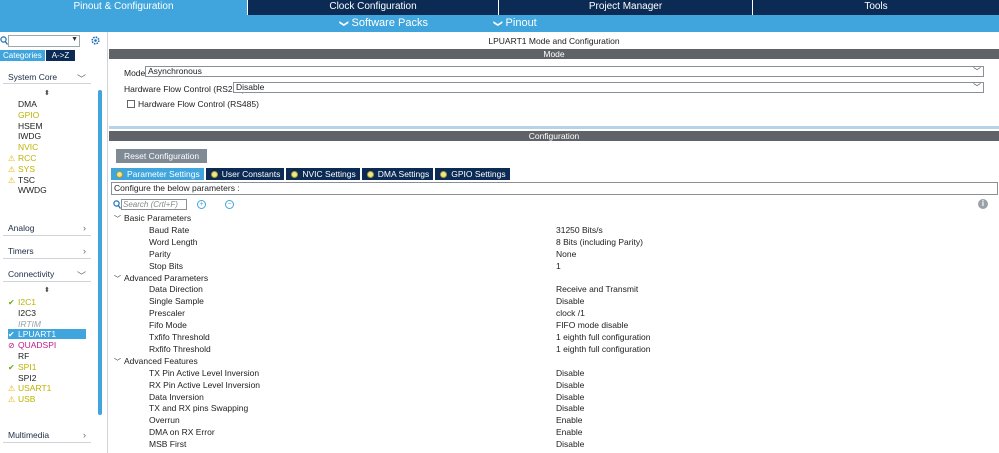 Image resolution: width=999 pixels, height=453 pixels. I want to click on sidebar-item-nvic: NVIC, so click(47, 147).